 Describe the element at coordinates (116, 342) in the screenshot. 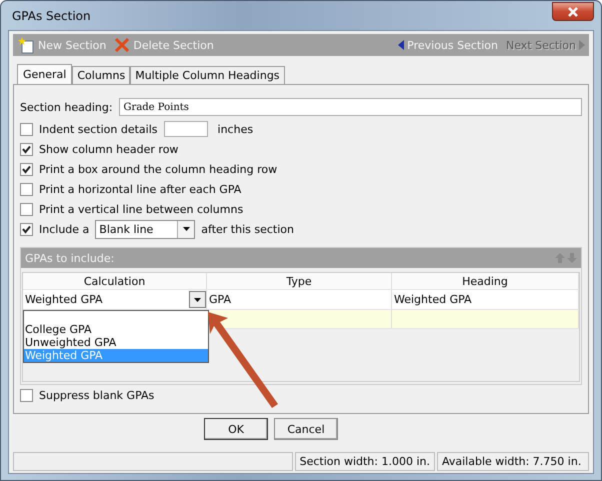

I see `dropdown-option: Unweighted GPA` at that location.